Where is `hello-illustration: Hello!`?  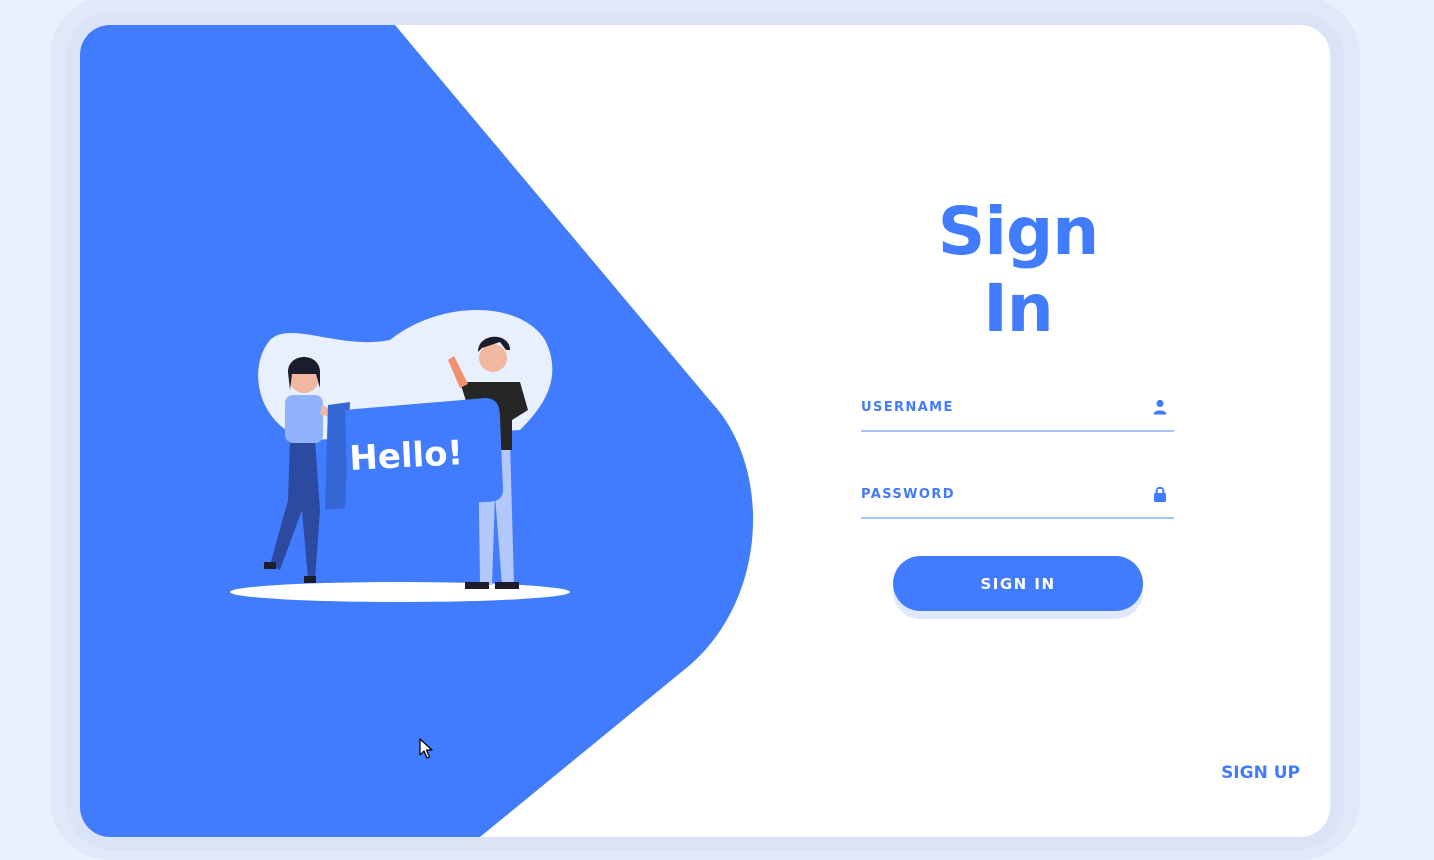
hello-illustration: Hello! is located at coordinates (400, 456).